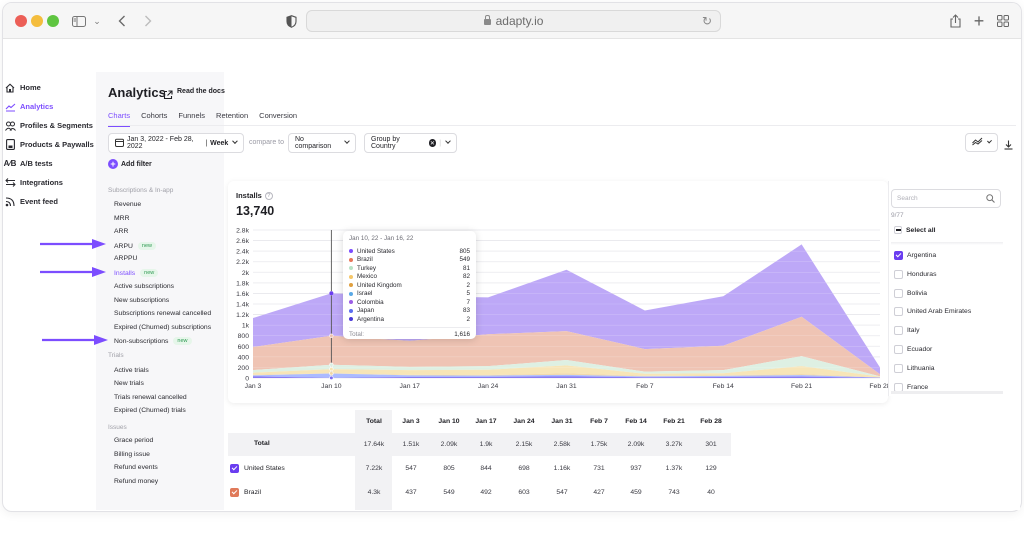 The height and width of the screenshot is (549, 1024). I want to click on search-icon, so click(990, 199).